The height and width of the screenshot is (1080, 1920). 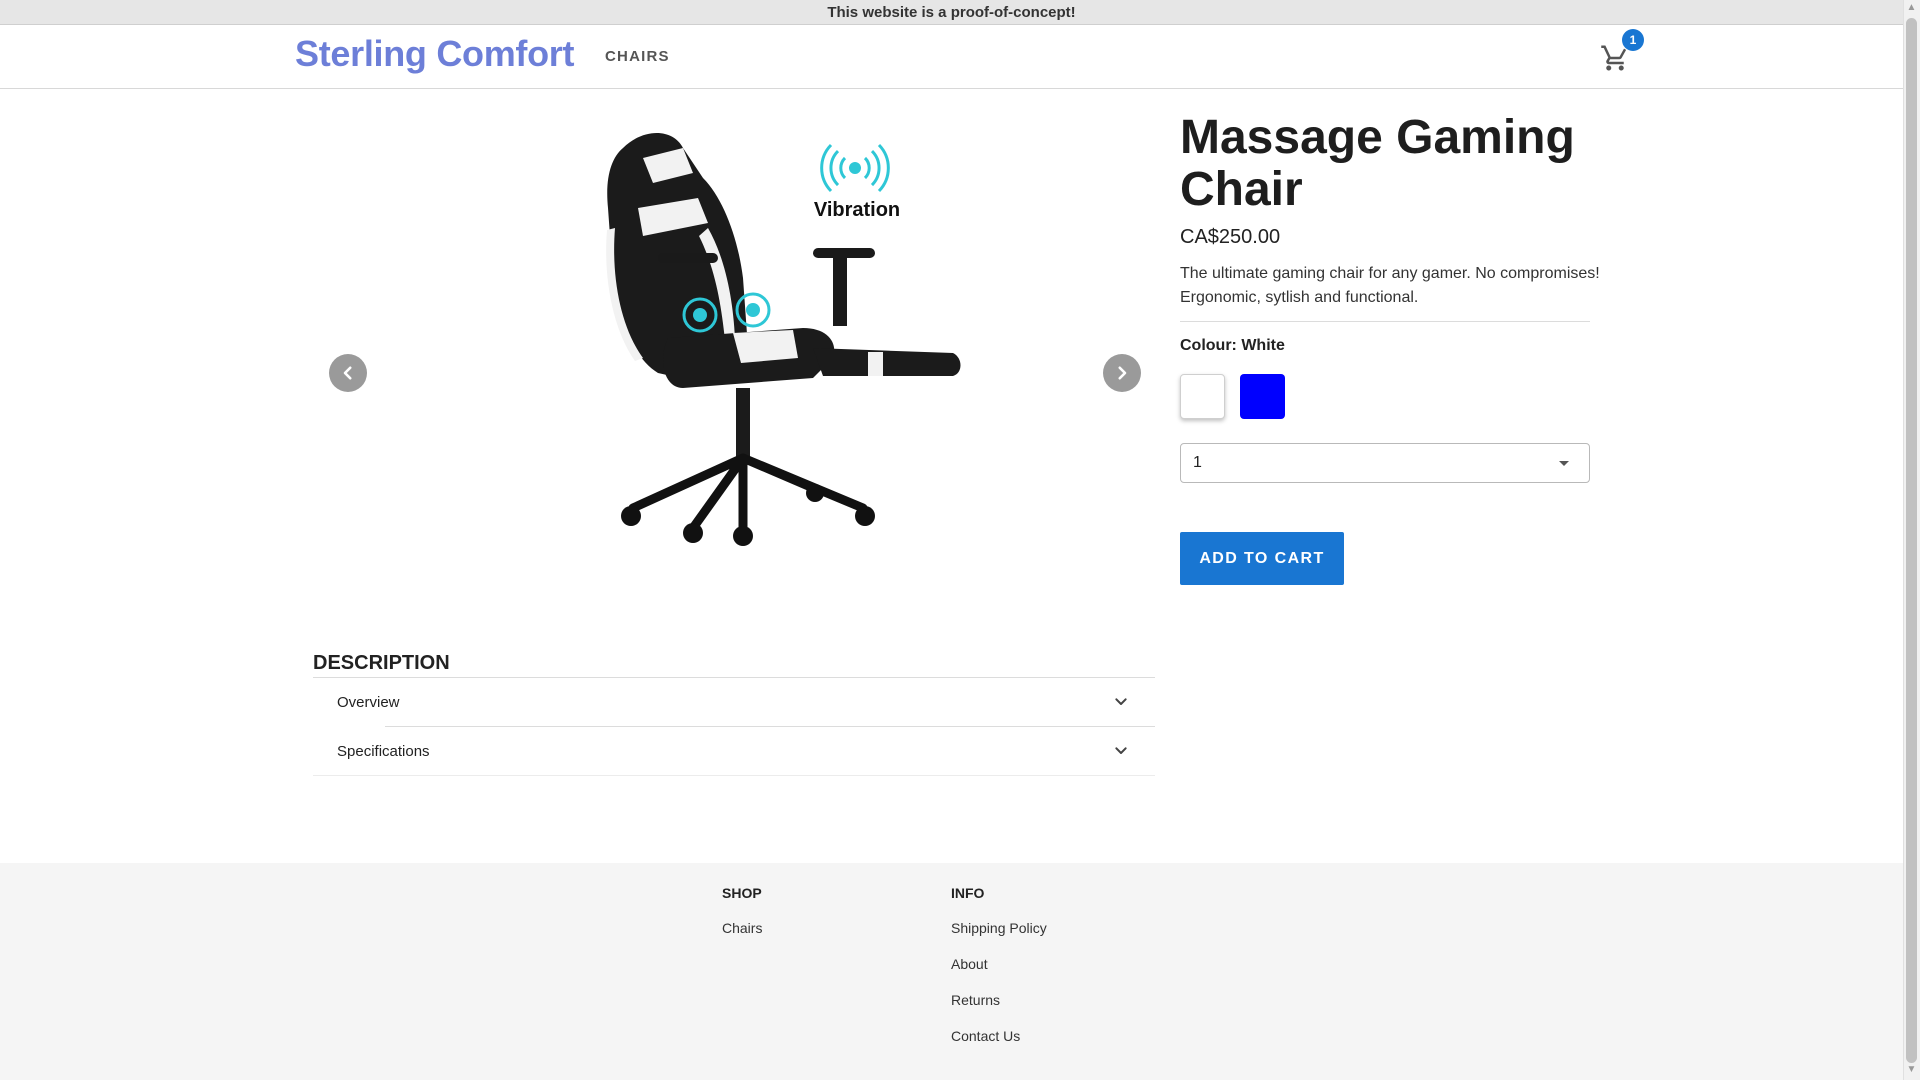 I want to click on scroll-down-icon: ▼, so click(x=1911, y=1071).